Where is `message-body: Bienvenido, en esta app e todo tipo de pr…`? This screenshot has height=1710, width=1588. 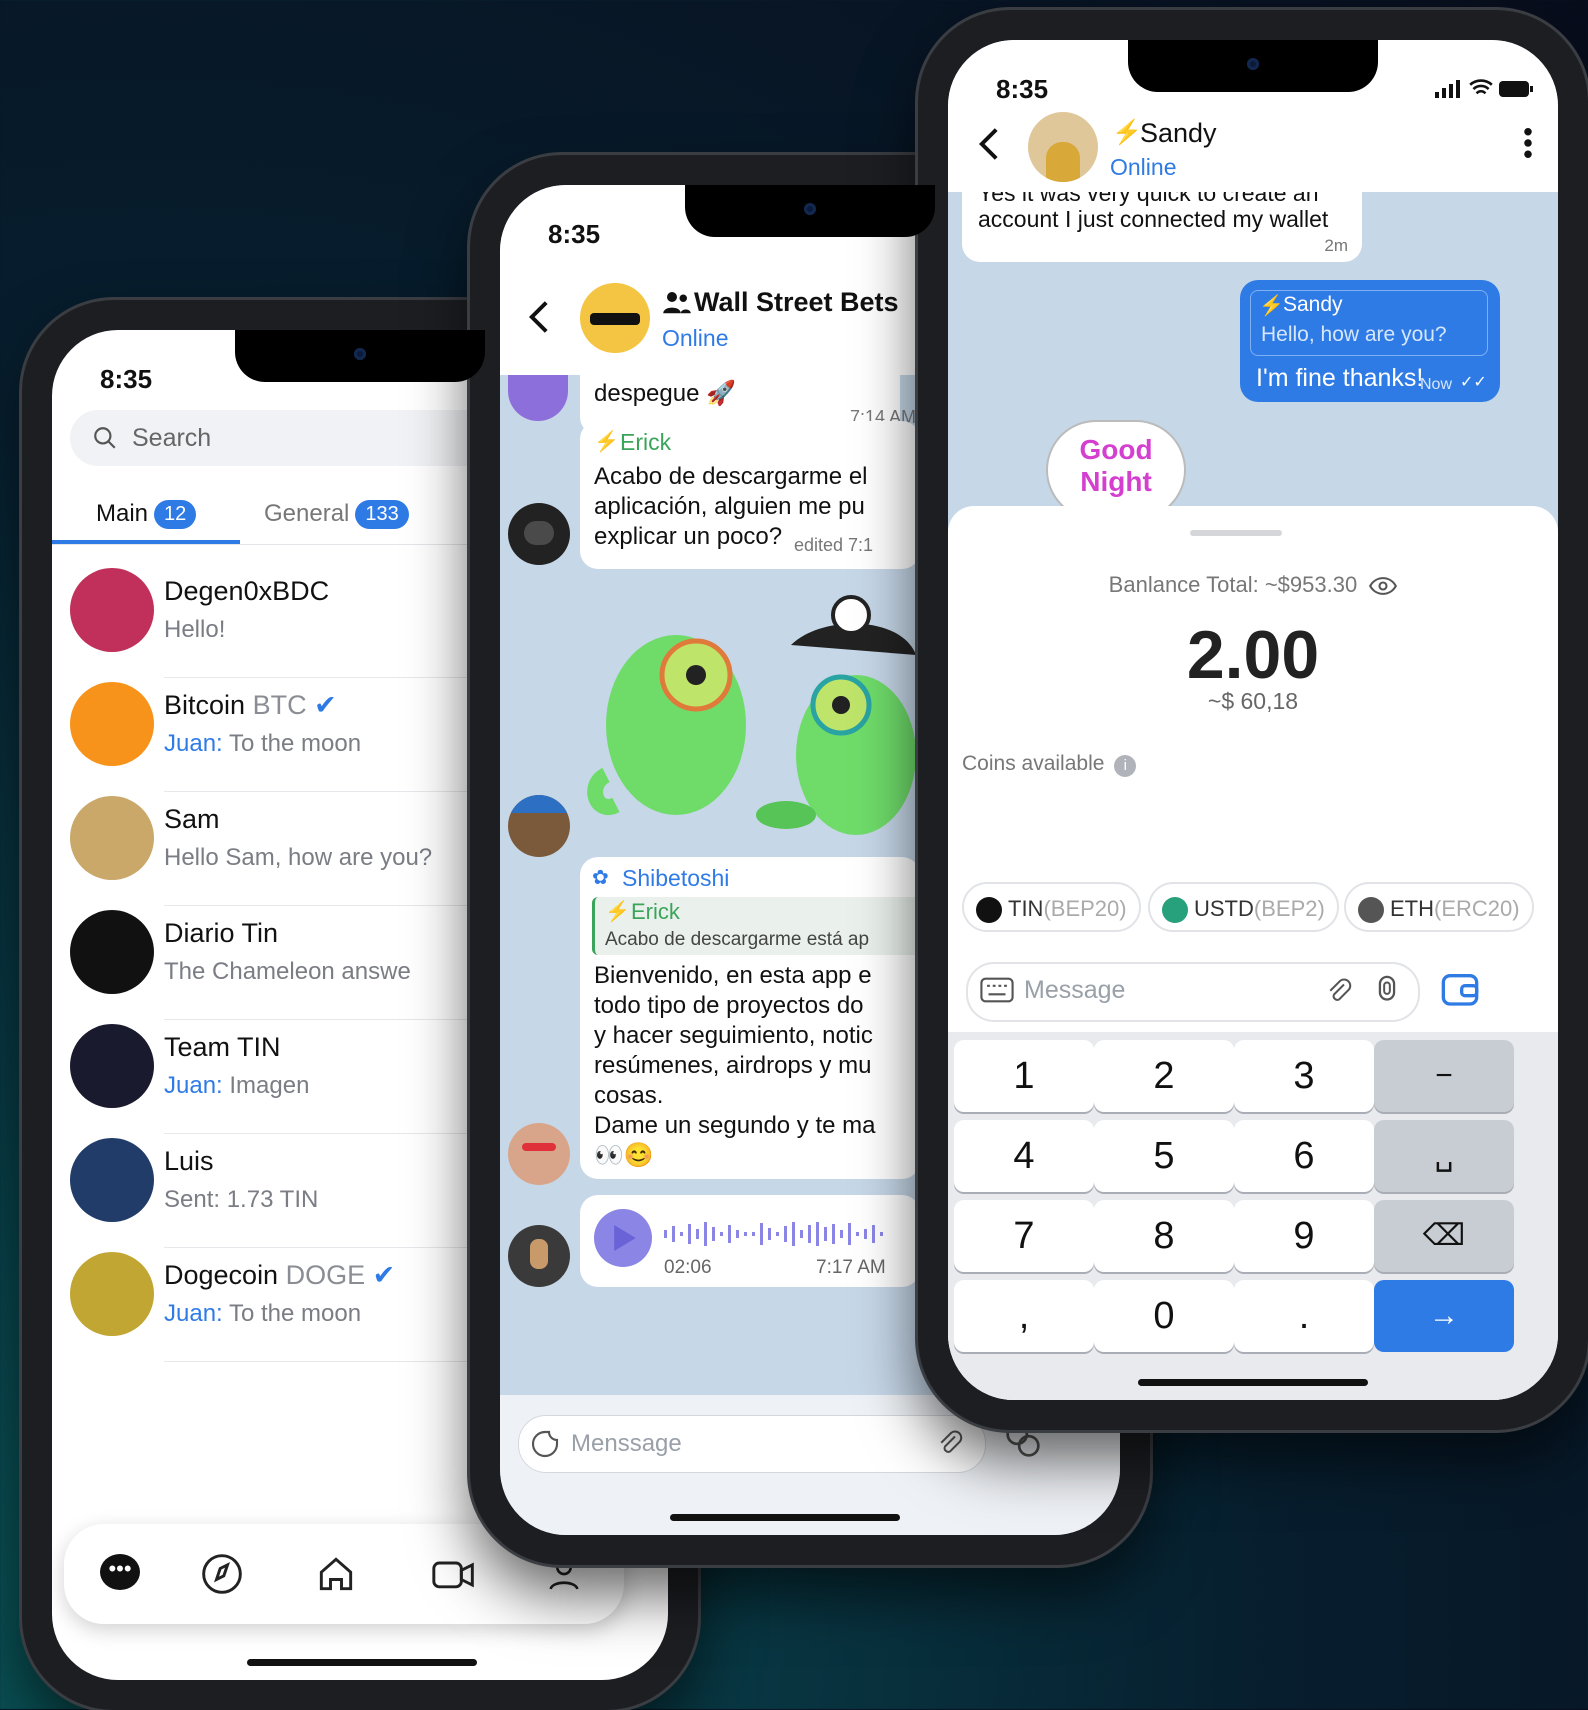 message-body: Bienvenido, en esta app e todo tipo de pr… is located at coordinates (735, 1066).